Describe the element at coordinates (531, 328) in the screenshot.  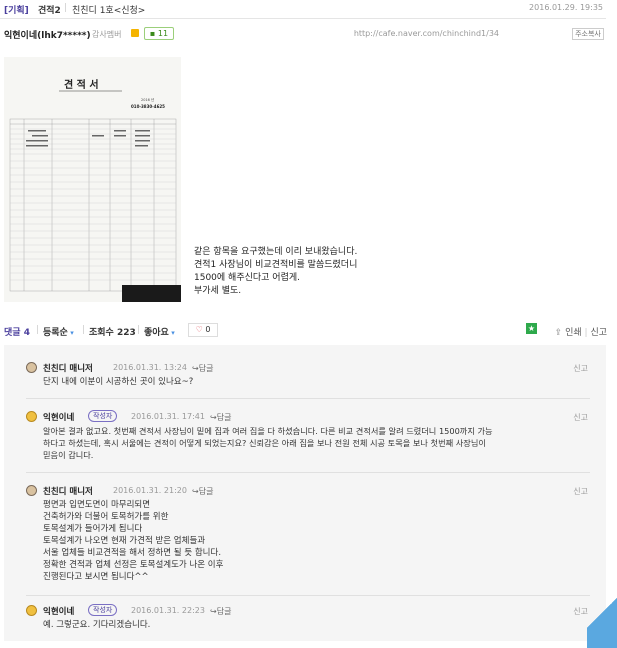
I see `star-icon: ★` at that location.